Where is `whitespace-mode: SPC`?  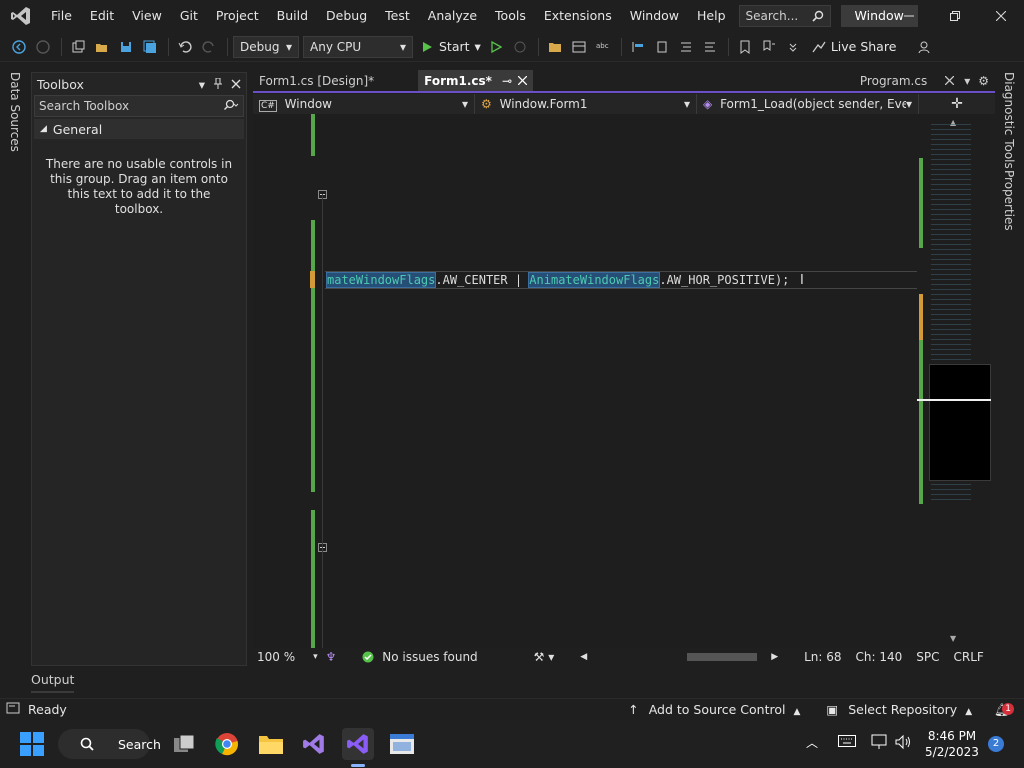
whitespace-mode: SPC is located at coordinates (927, 657).